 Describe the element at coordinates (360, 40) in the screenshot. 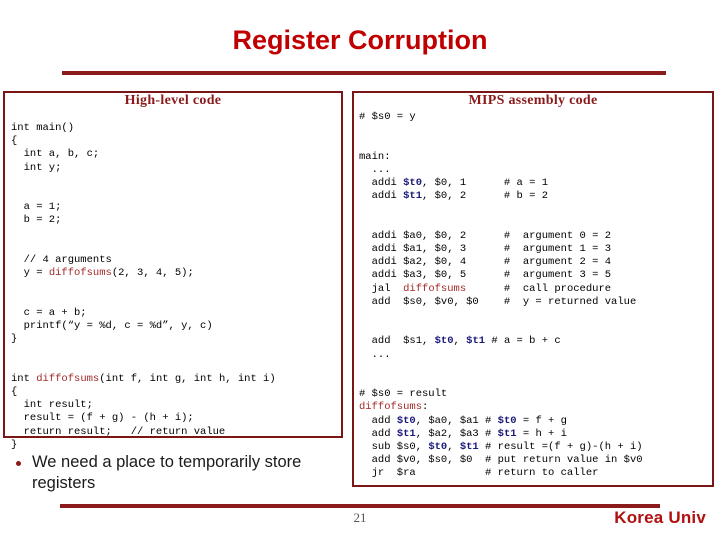

I see `page-title: Register Corruption` at that location.